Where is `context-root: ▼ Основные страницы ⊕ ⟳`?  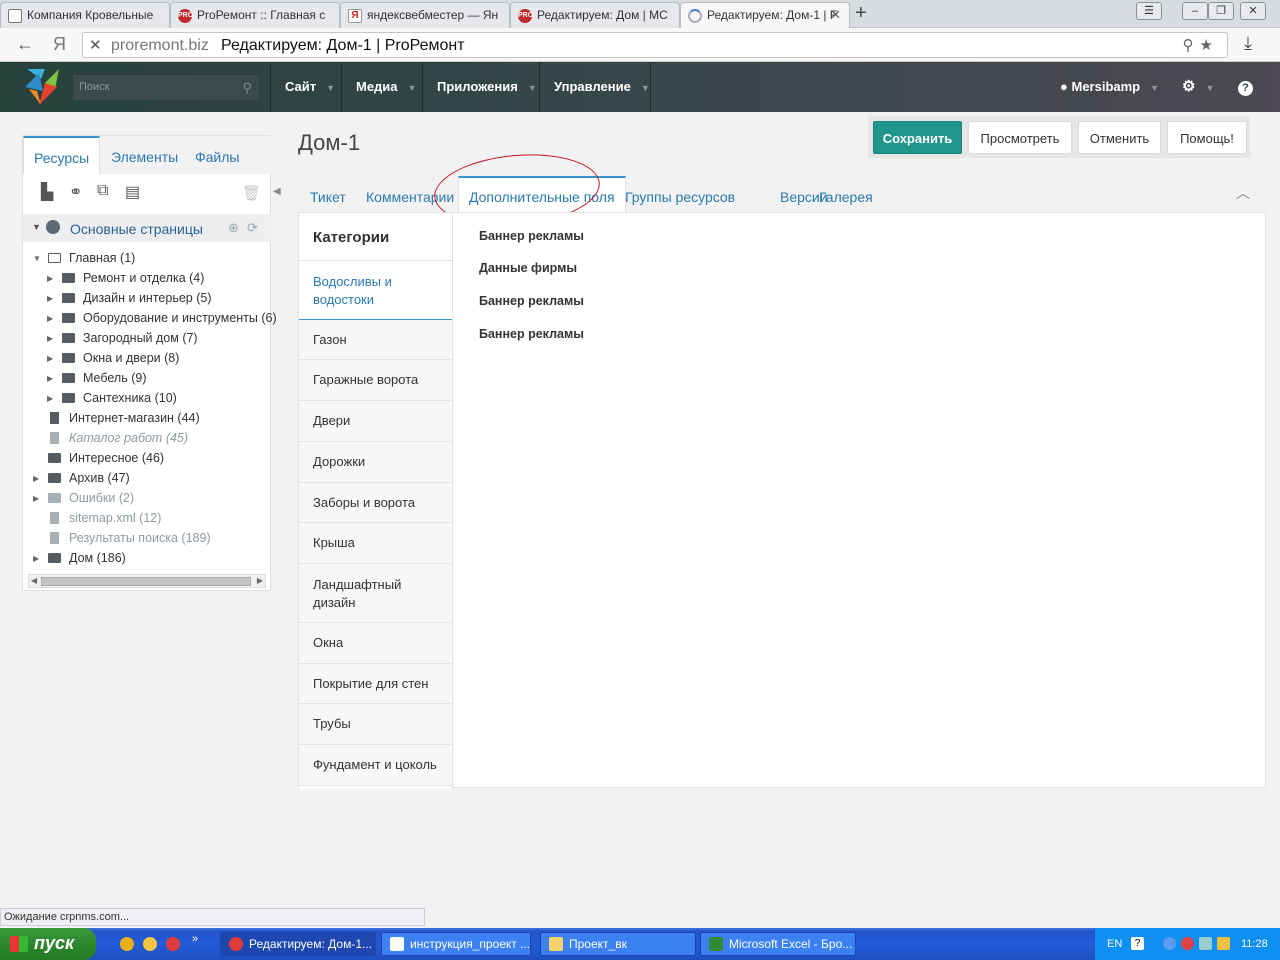
context-root: ▼ Основные страницы ⊕ ⟳ is located at coordinates (147, 228).